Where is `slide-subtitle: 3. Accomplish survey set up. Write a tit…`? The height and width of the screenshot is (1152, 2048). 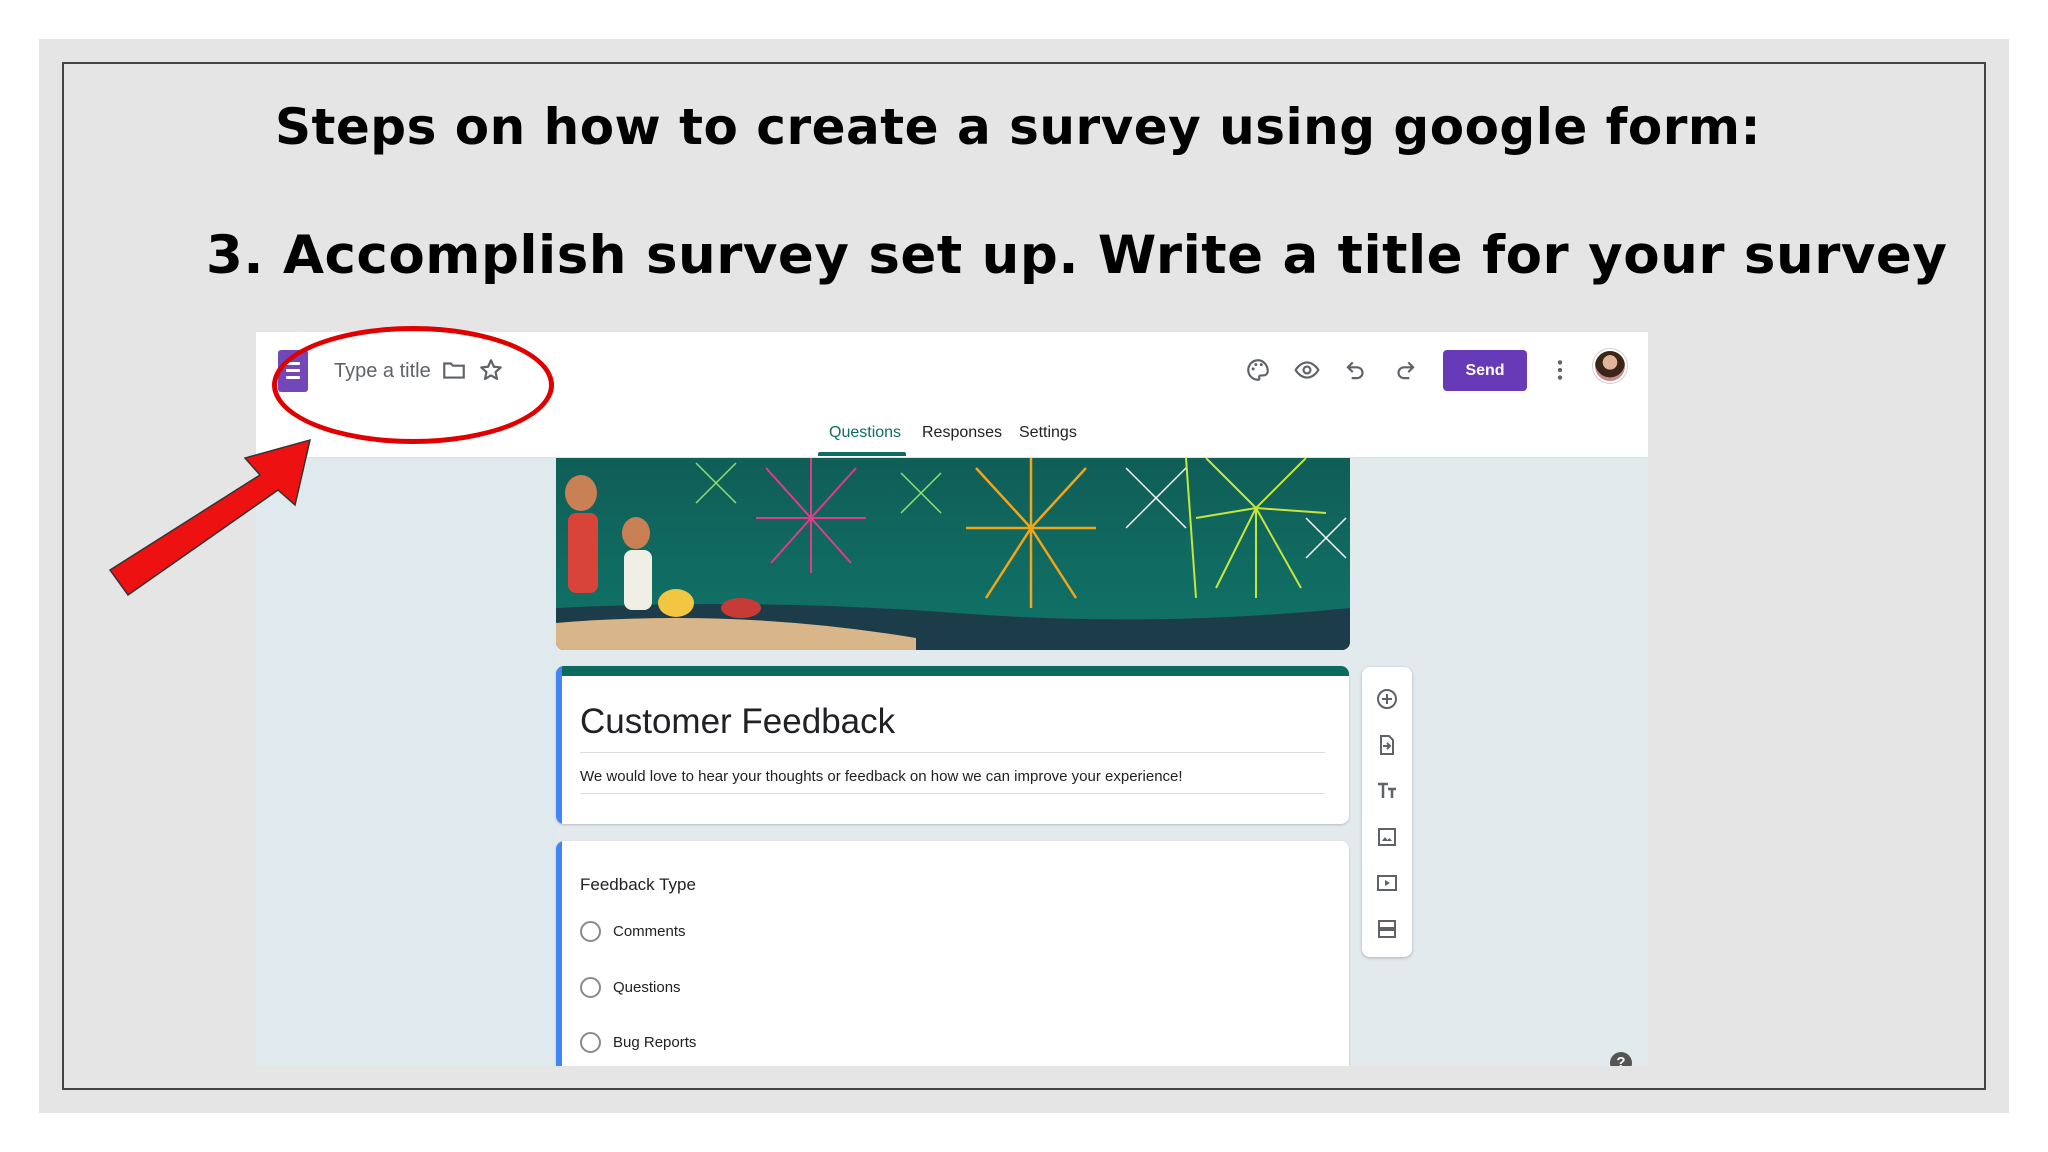
slide-subtitle: 3. Accomplish survey set up. Write a tit… is located at coordinates (1077, 255).